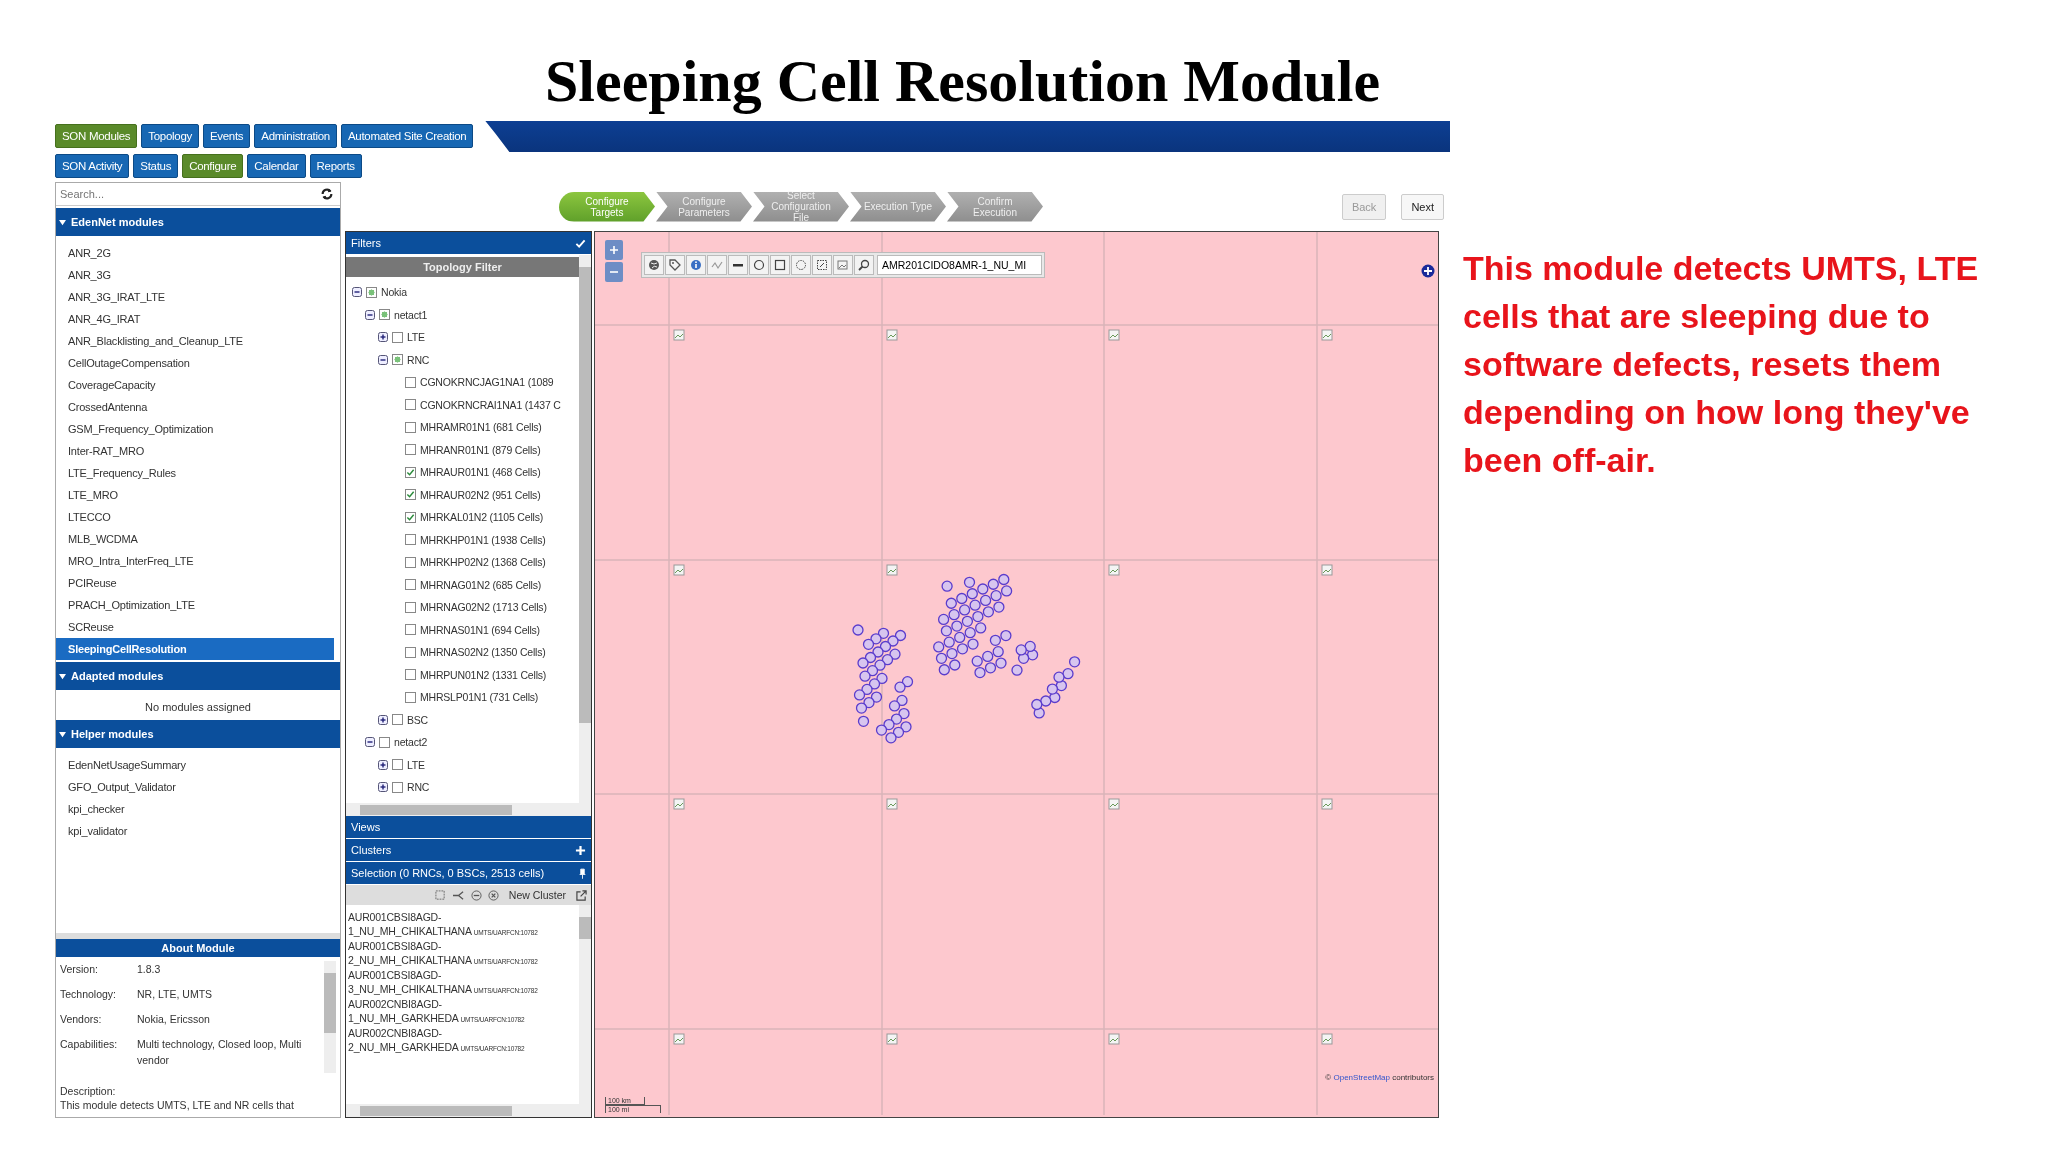 The height and width of the screenshot is (1152, 2048). What do you see at coordinates (195, 385) in the screenshot?
I see `module-item: CoverageCapacity` at bounding box center [195, 385].